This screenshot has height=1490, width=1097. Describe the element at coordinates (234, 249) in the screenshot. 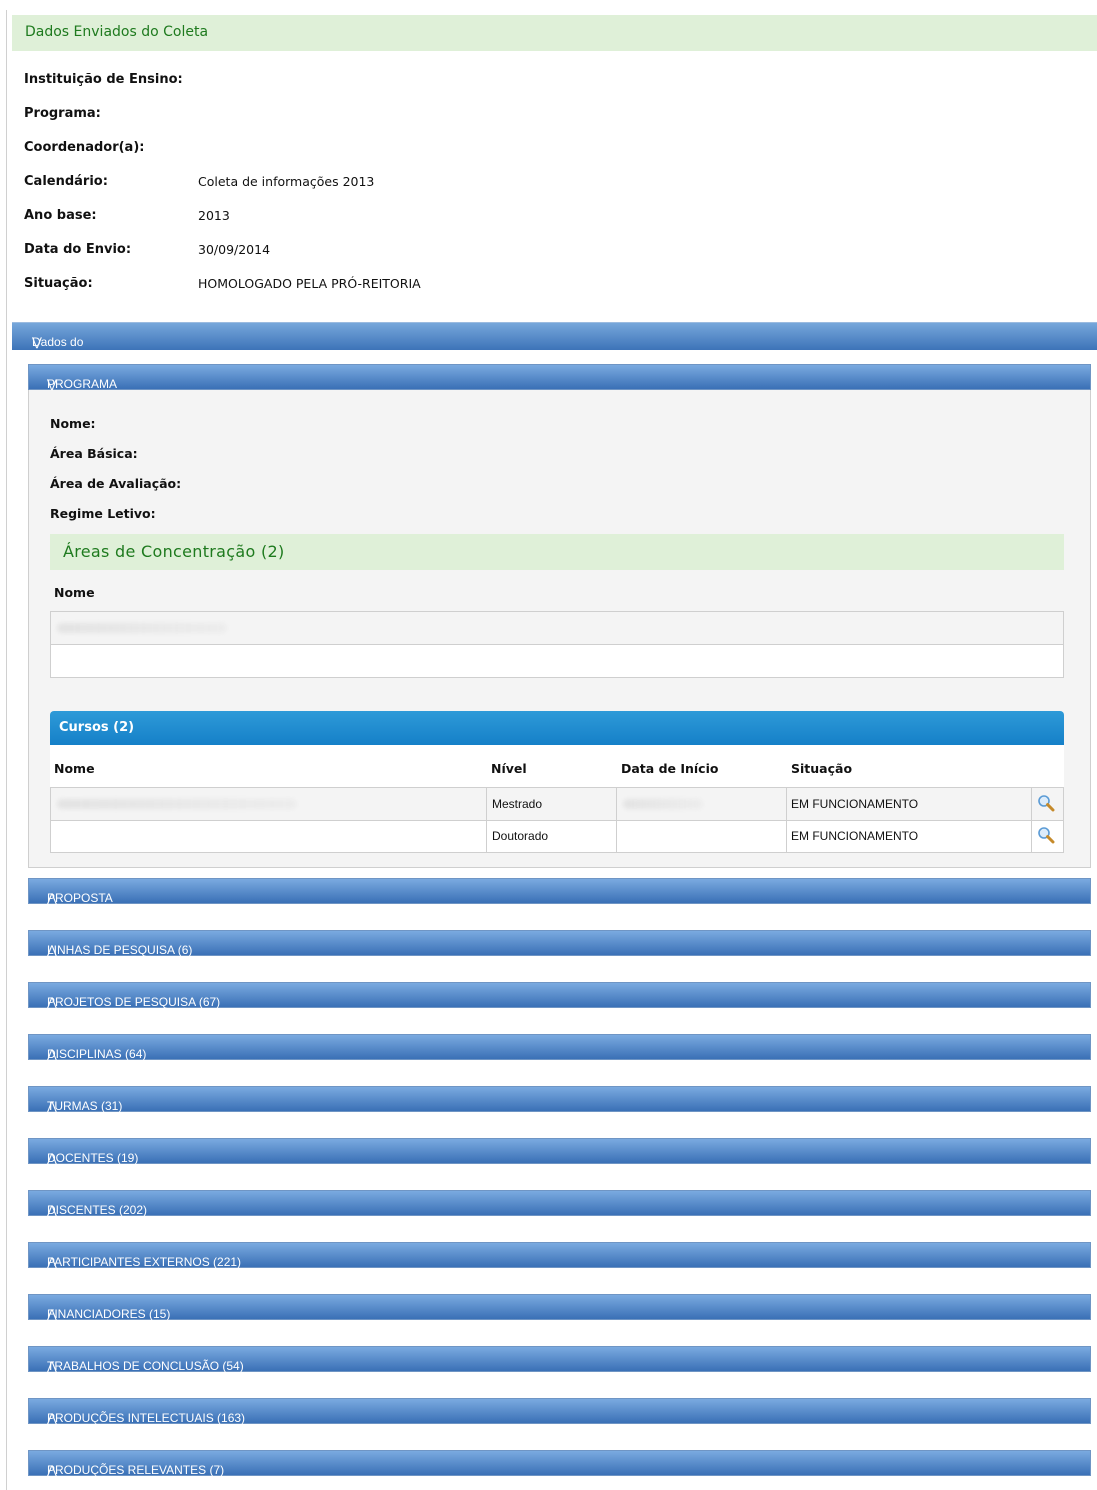

I see `info-value: 30/09/2014` at that location.